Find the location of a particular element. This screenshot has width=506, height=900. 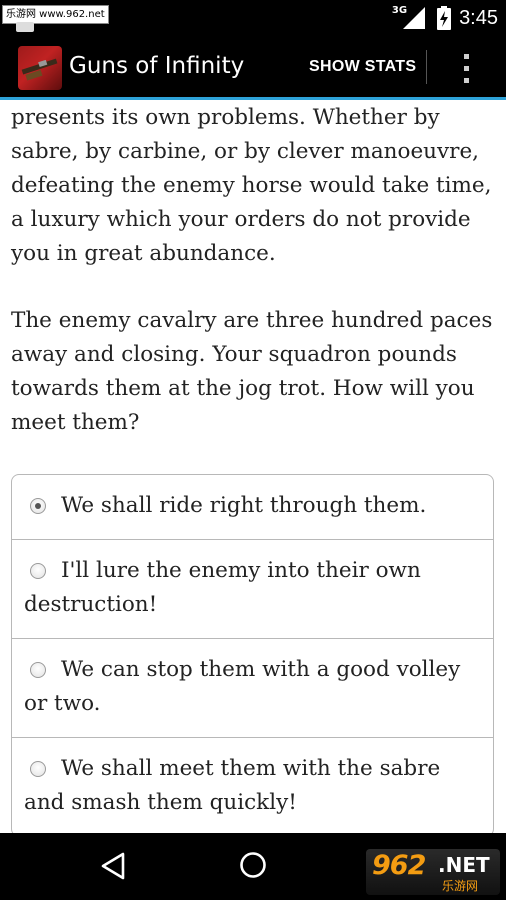

more-vert-icon is located at coordinates (466, 68).